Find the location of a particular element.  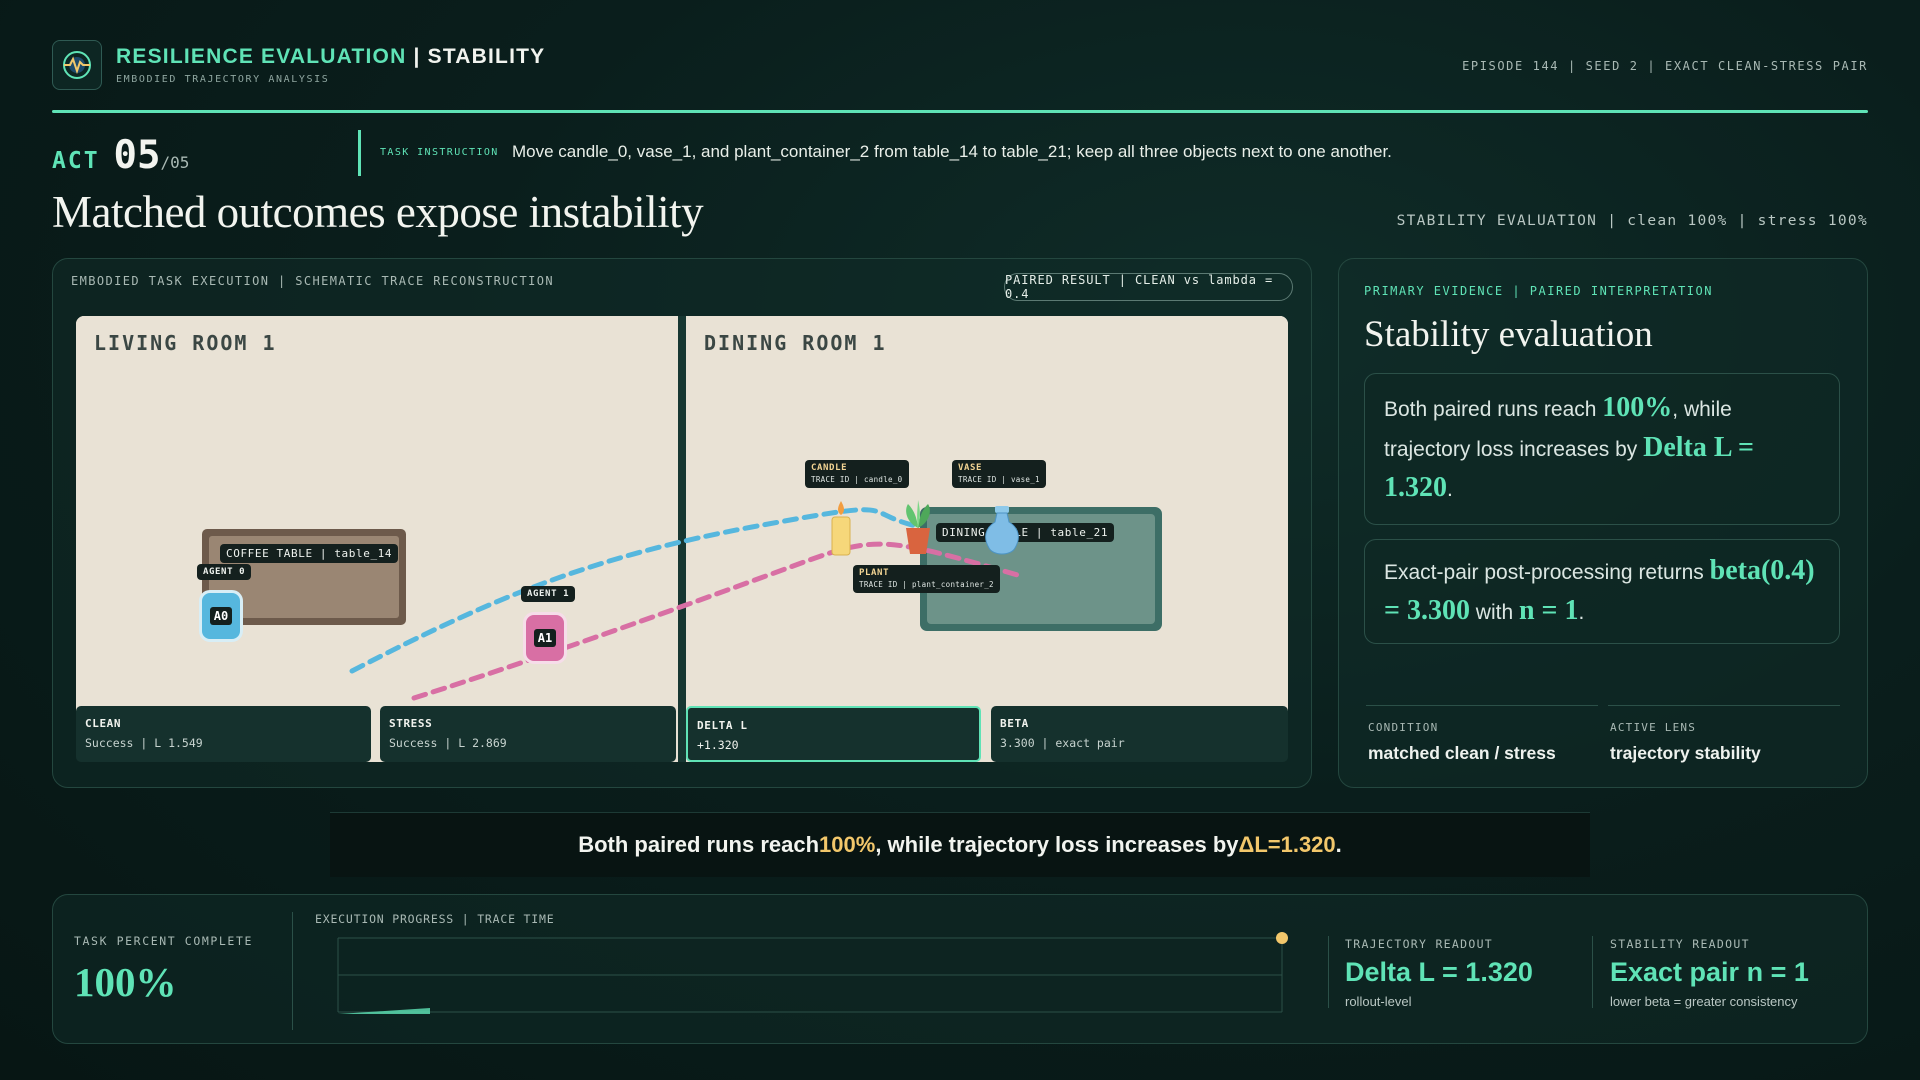

plant-icon is located at coordinates (918, 527).